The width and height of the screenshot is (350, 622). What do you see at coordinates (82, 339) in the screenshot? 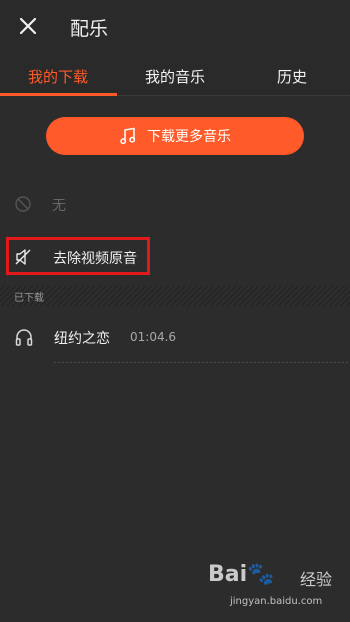
I see `track-name: 纽约之恋` at bounding box center [82, 339].